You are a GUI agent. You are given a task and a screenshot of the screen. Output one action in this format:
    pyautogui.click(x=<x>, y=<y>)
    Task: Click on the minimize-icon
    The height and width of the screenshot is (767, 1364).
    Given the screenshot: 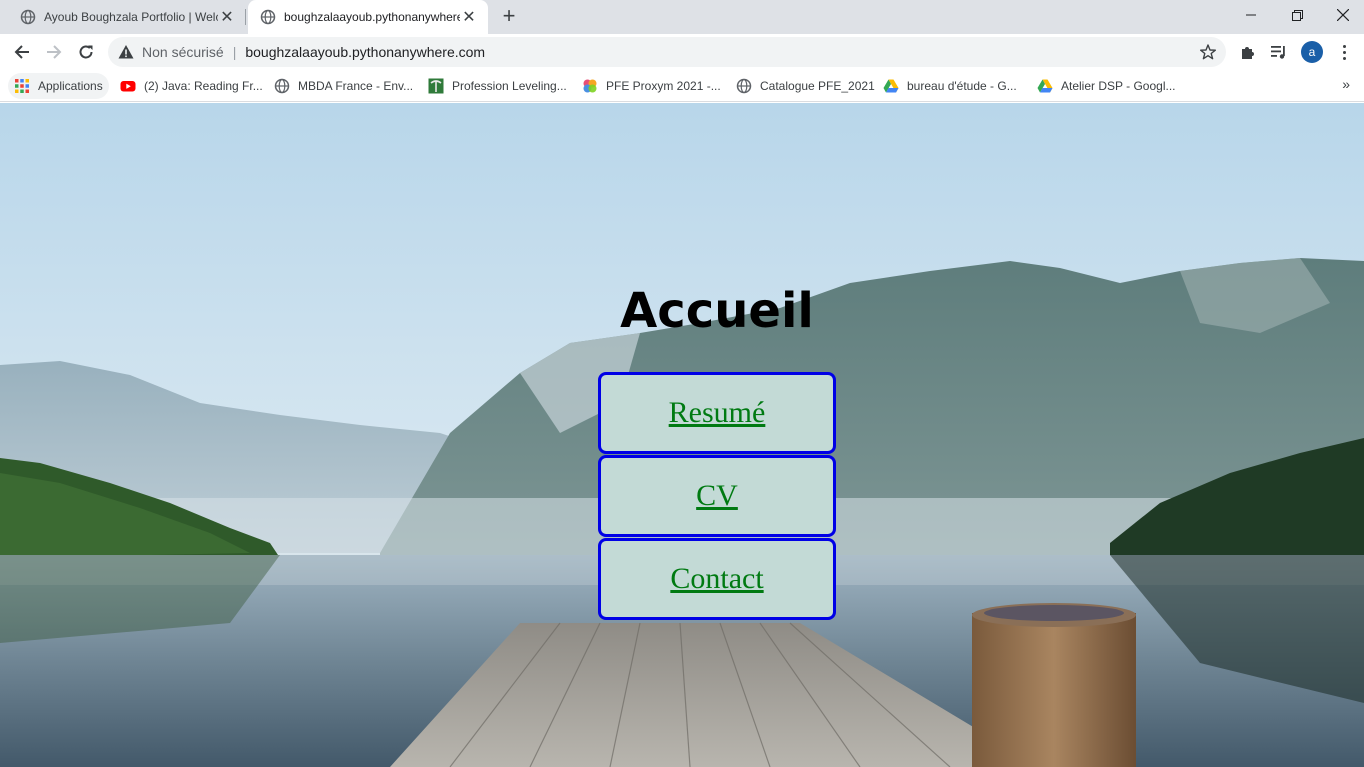 What is the action you would take?
    pyautogui.click(x=1251, y=15)
    